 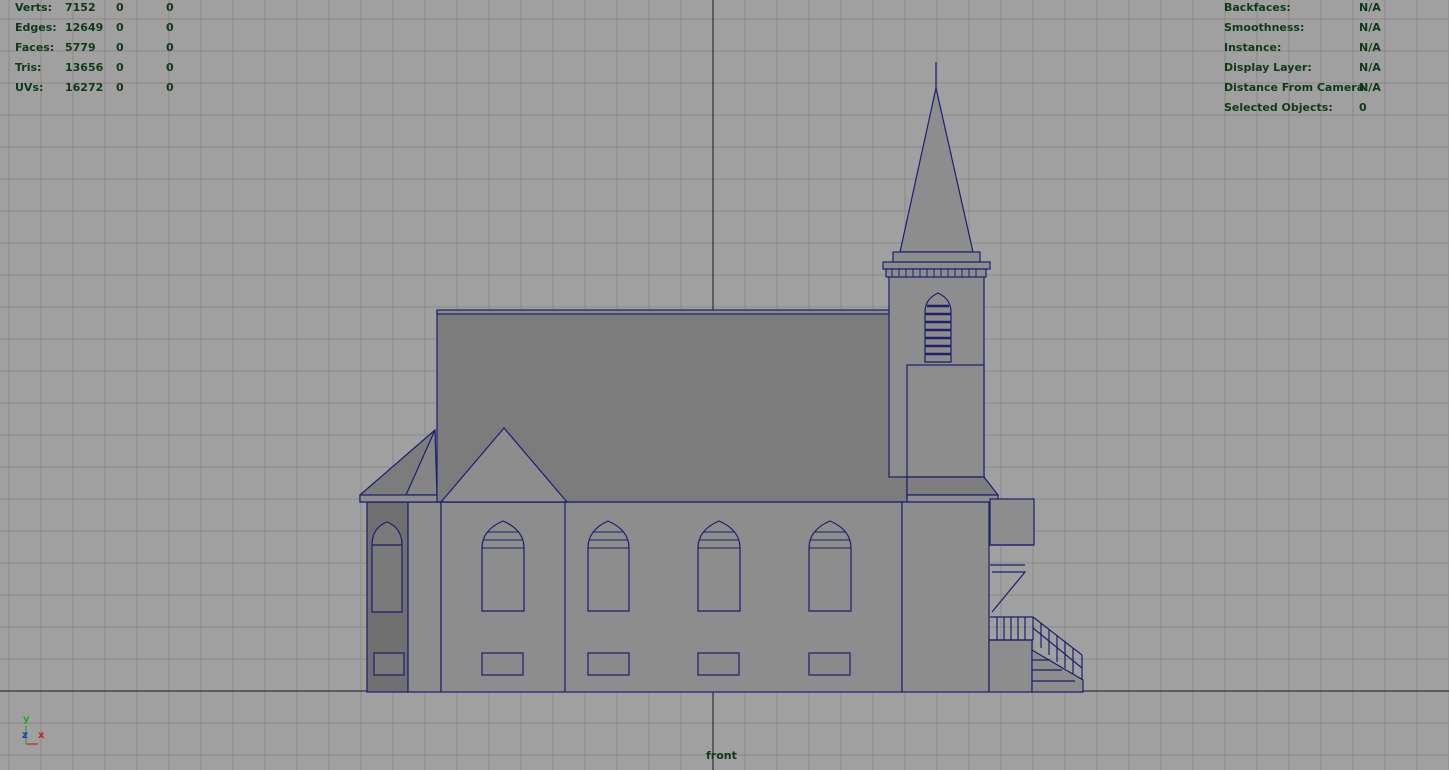 I want to click on info-row: Distance From Camera: N/A, so click(x=1334, y=88).